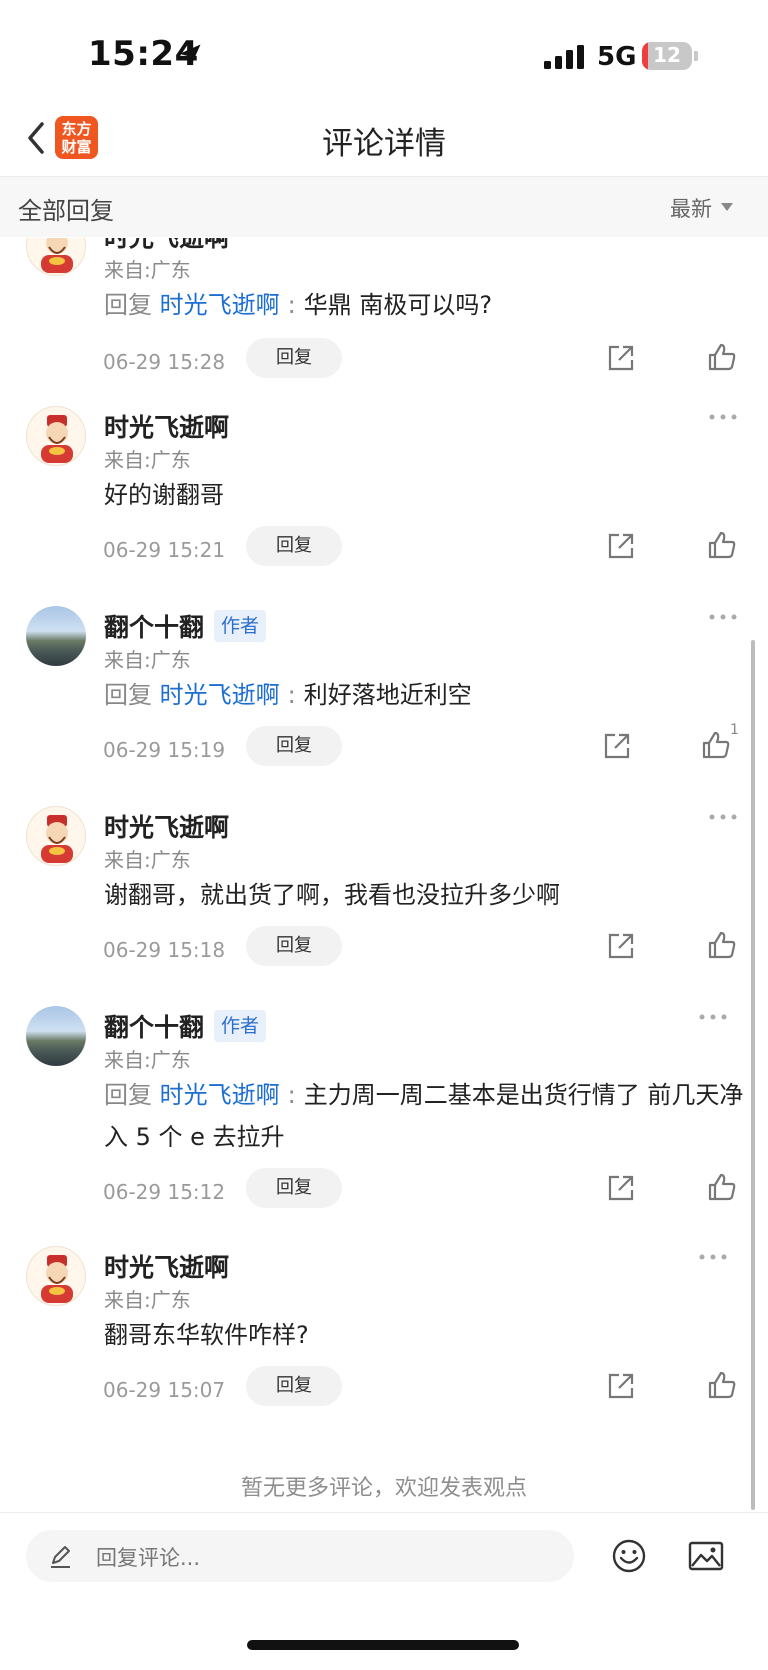  I want to click on emoji-icon, so click(629, 1556).